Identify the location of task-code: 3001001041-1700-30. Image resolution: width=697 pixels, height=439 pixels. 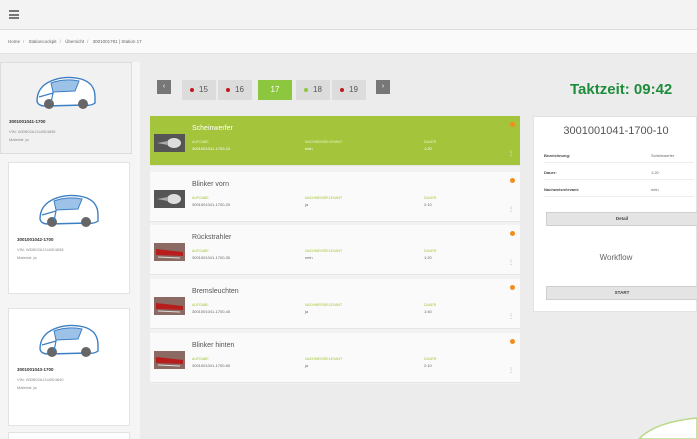
(211, 257).